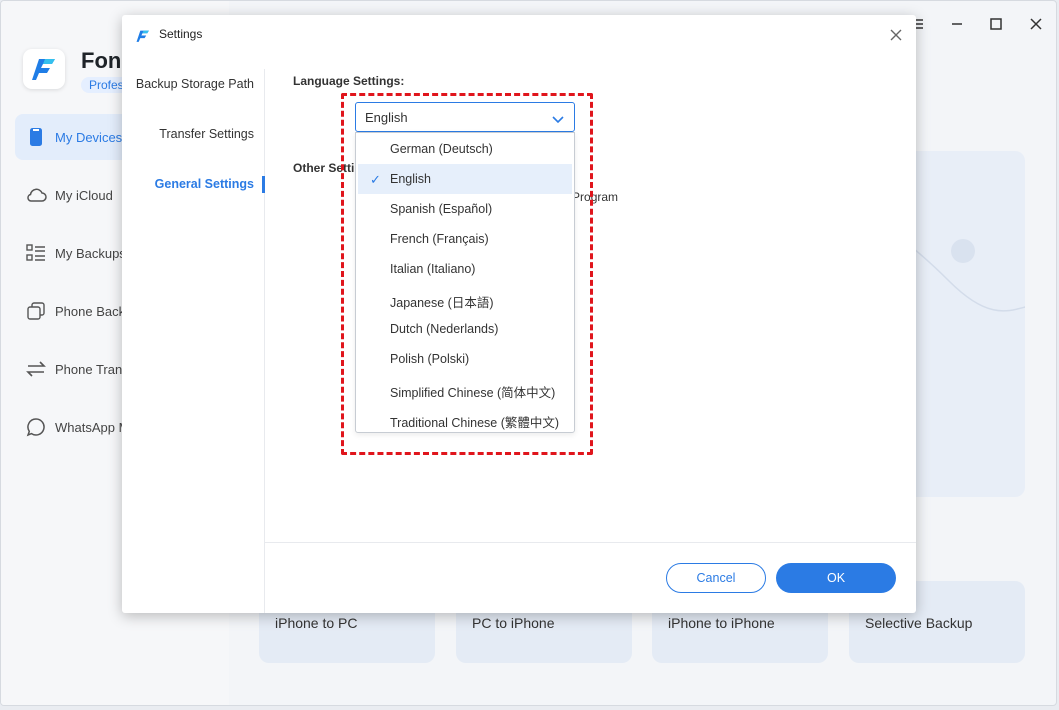 The height and width of the screenshot is (710, 1059). What do you see at coordinates (996, 24) in the screenshot?
I see `maximize-icon` at bounding box center [996, 24].